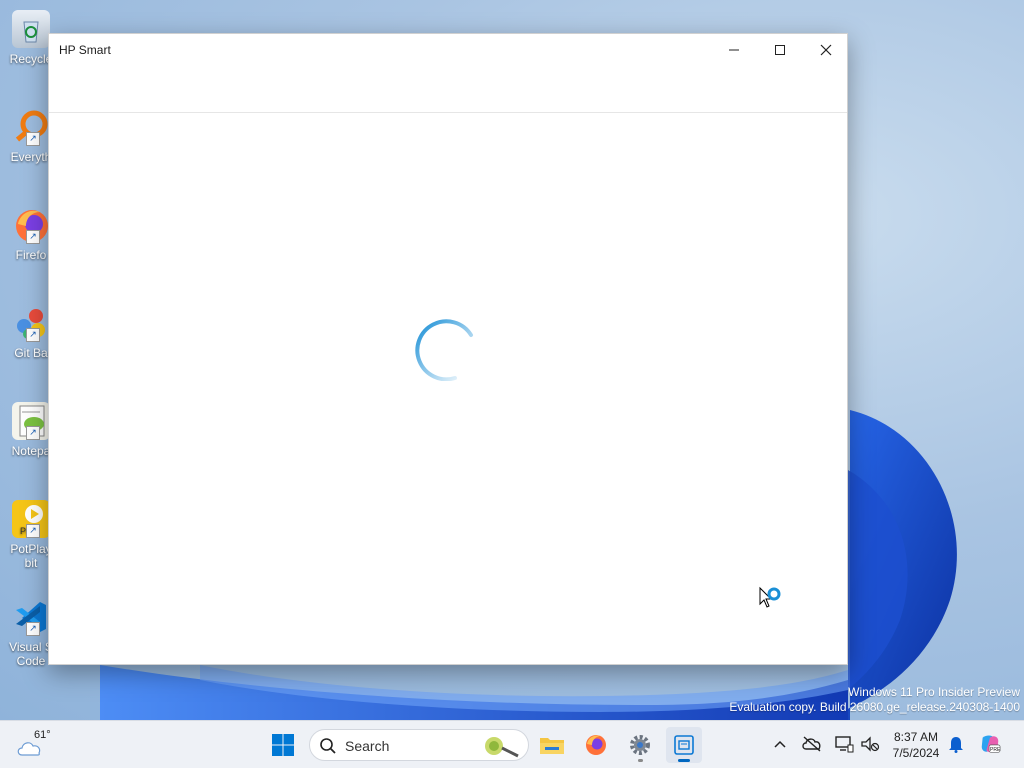  Describe the element at coordinates (31, 519) in the screenshot. I see `potplayer-icon: Play ↗` at that location.